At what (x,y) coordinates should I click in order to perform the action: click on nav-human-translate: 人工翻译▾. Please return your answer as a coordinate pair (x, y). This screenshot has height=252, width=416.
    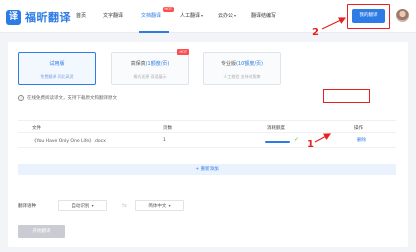
    Looking at the image, I should click on (191, 15).